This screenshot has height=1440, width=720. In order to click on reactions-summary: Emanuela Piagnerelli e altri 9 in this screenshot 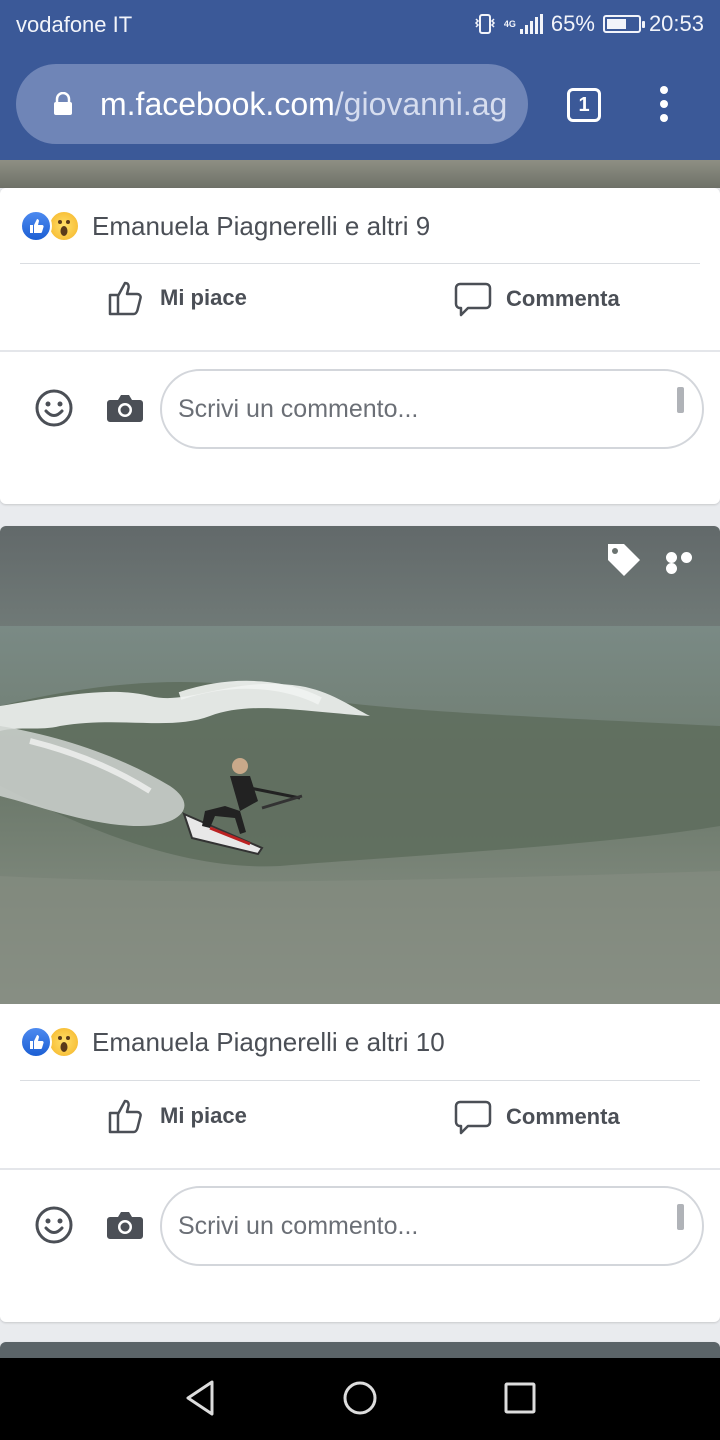, I will do `click(225, 226)`.